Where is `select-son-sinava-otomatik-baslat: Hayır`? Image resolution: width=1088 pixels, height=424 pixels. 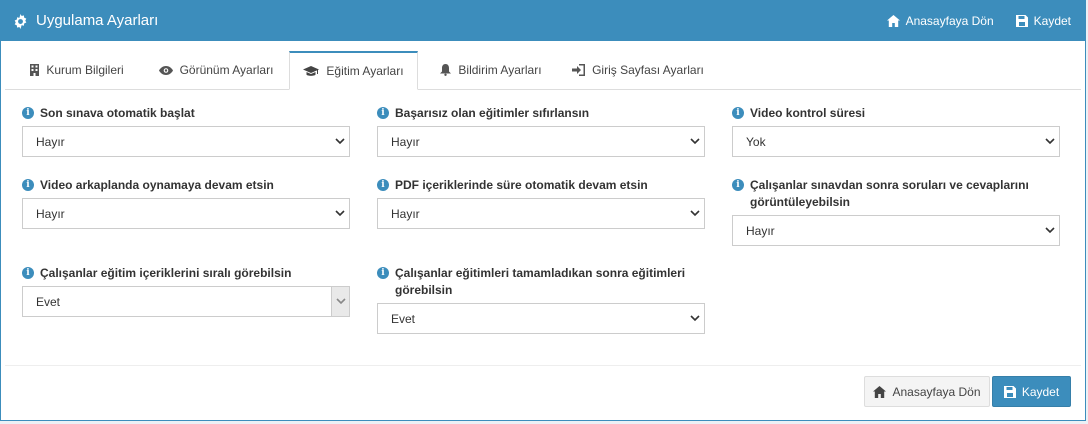 select-son-sinava-otomatik-baslat: Hayır is located at coordinates (186, 141).